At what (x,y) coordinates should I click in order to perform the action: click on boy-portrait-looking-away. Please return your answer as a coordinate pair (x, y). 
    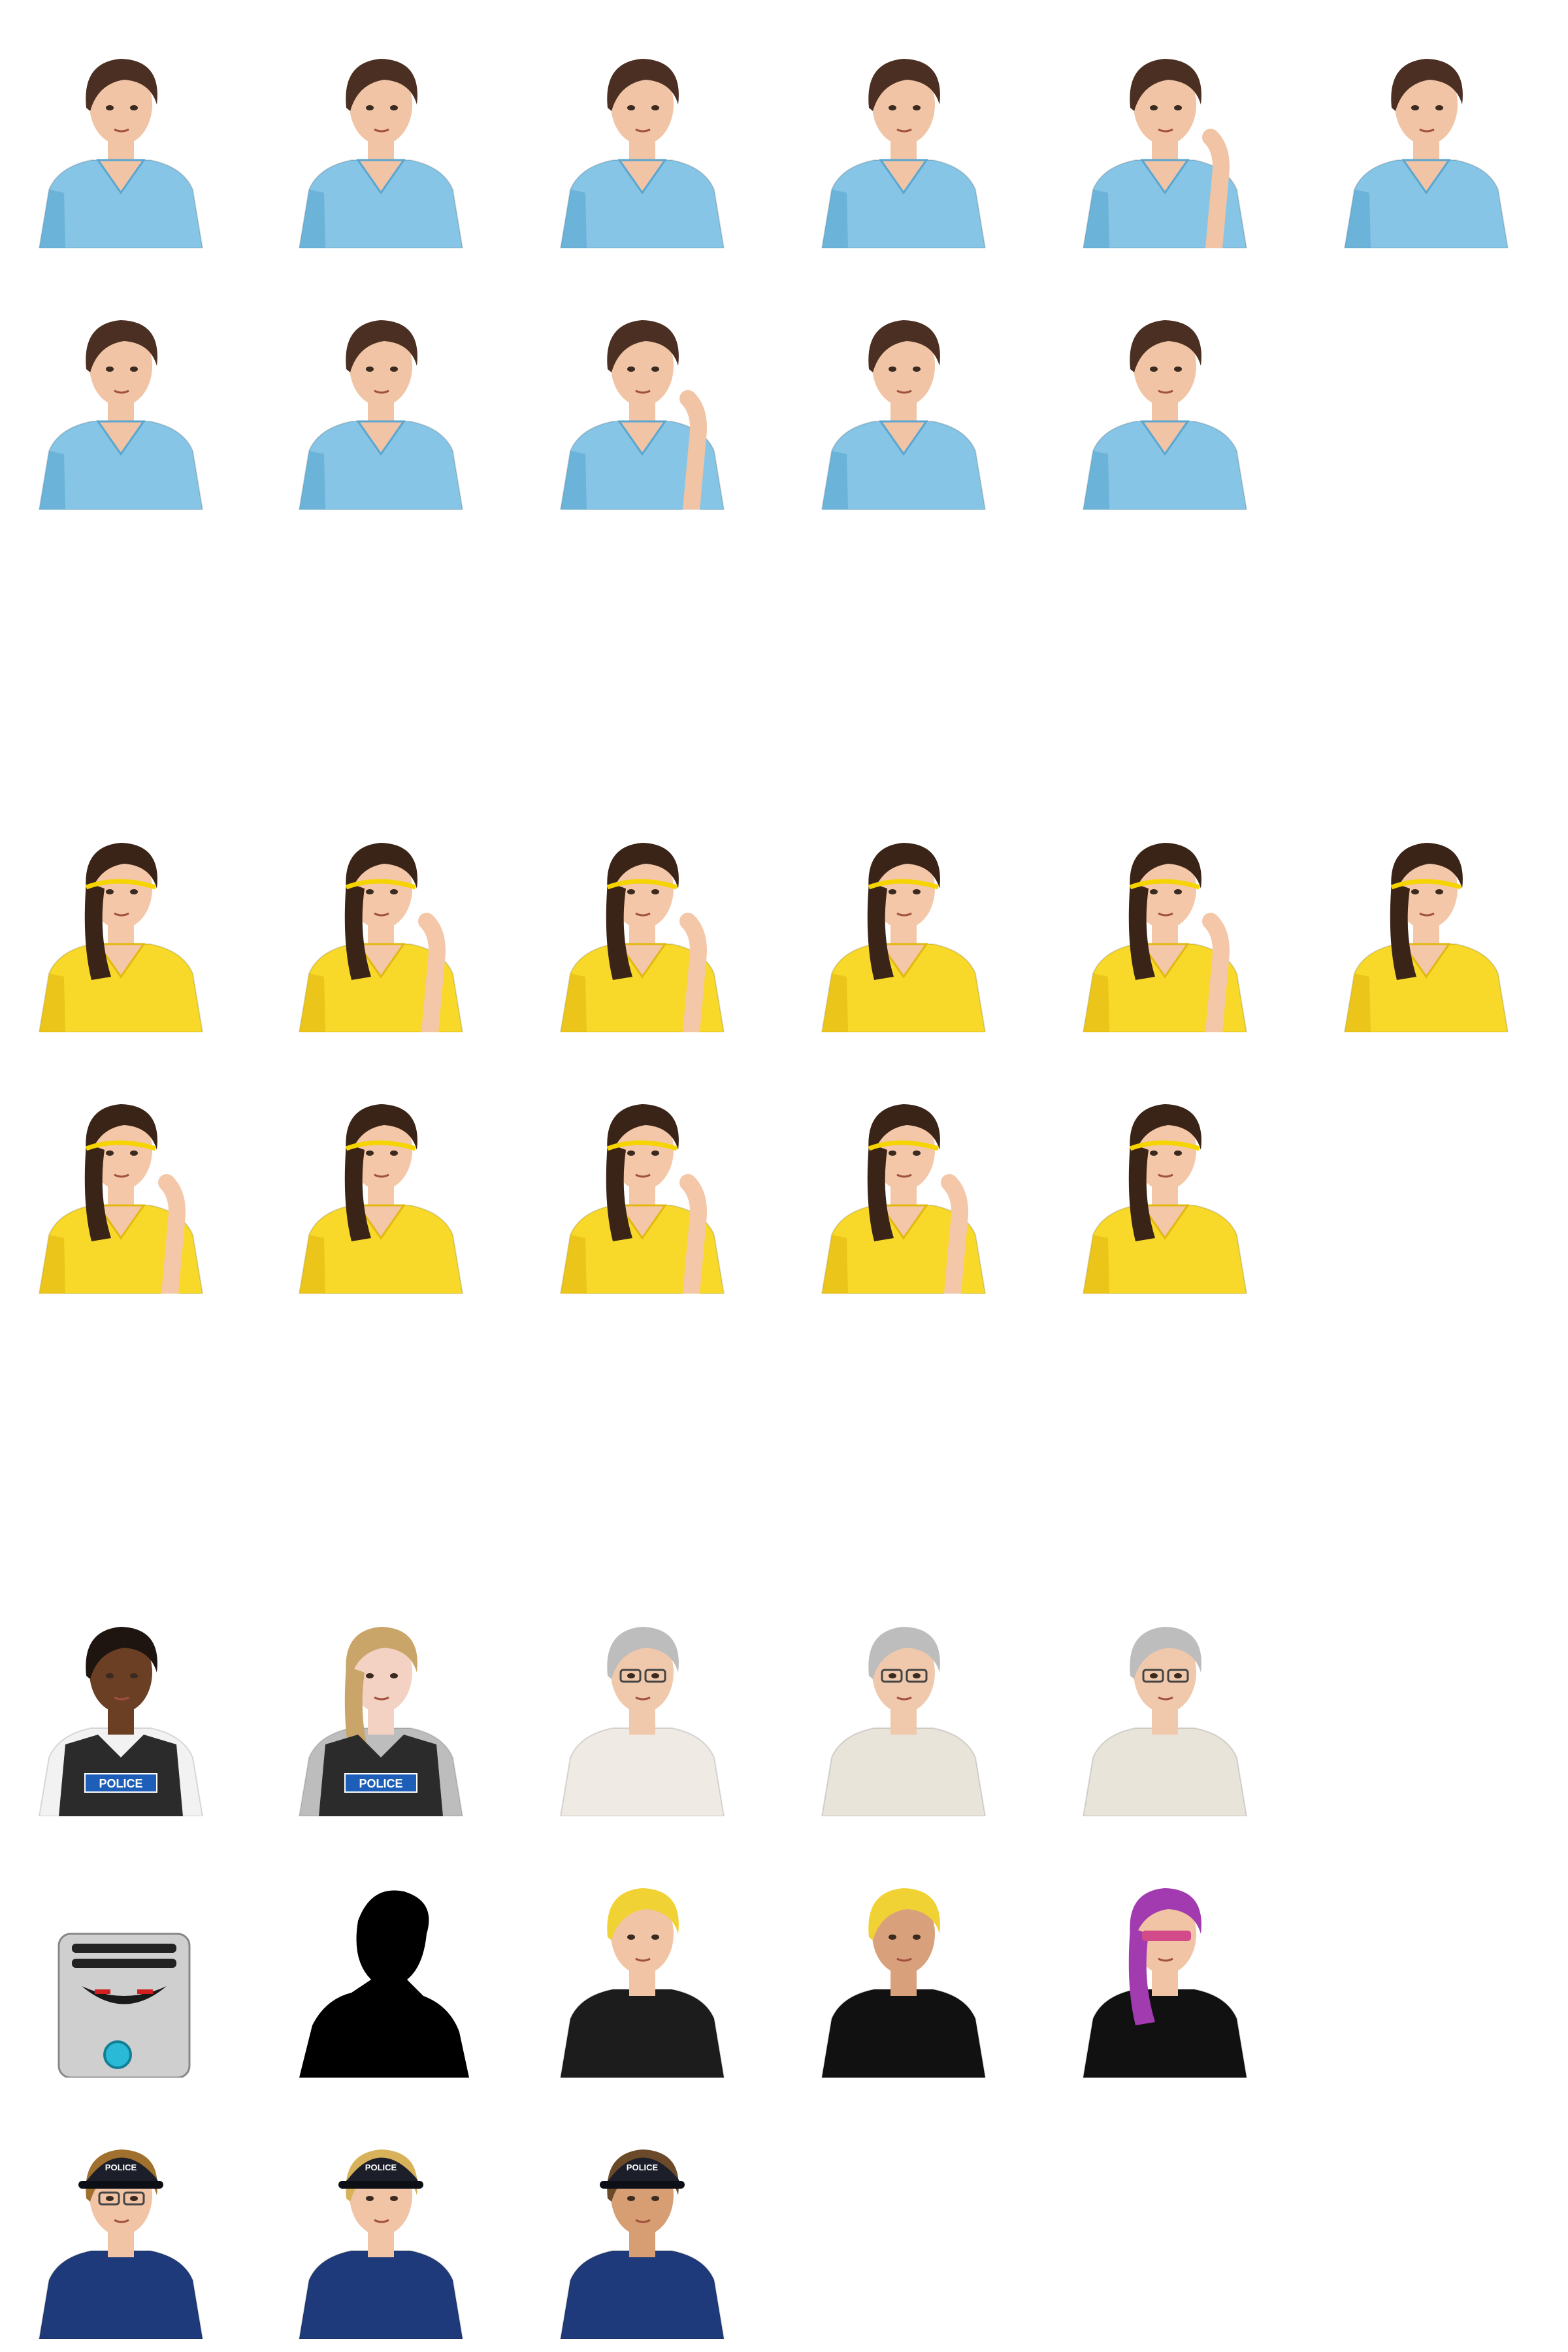
    Looking at the image, I should click on (642, 137).